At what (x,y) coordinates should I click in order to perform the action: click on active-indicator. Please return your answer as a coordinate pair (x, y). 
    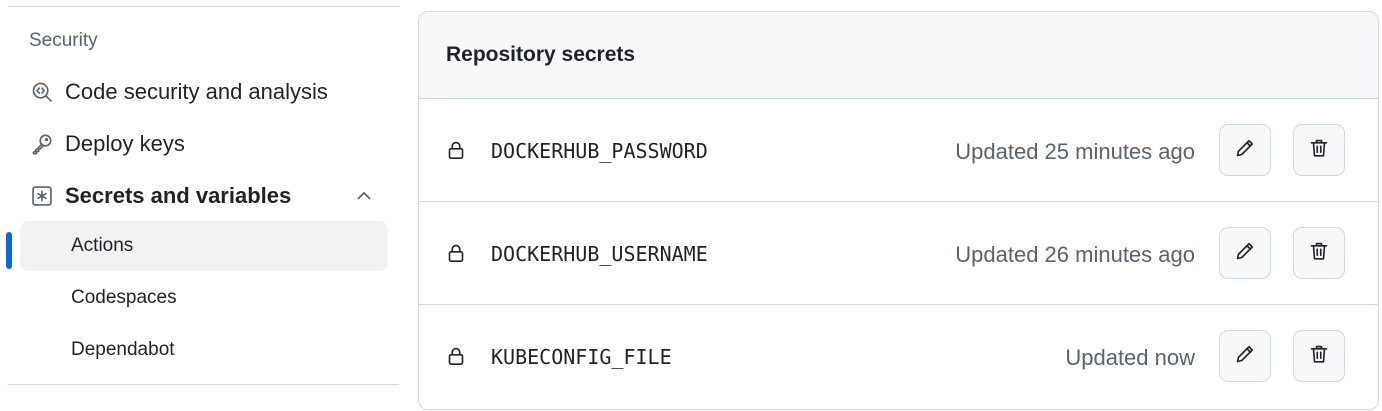
    Looking at the image, I should click on (9, 250).